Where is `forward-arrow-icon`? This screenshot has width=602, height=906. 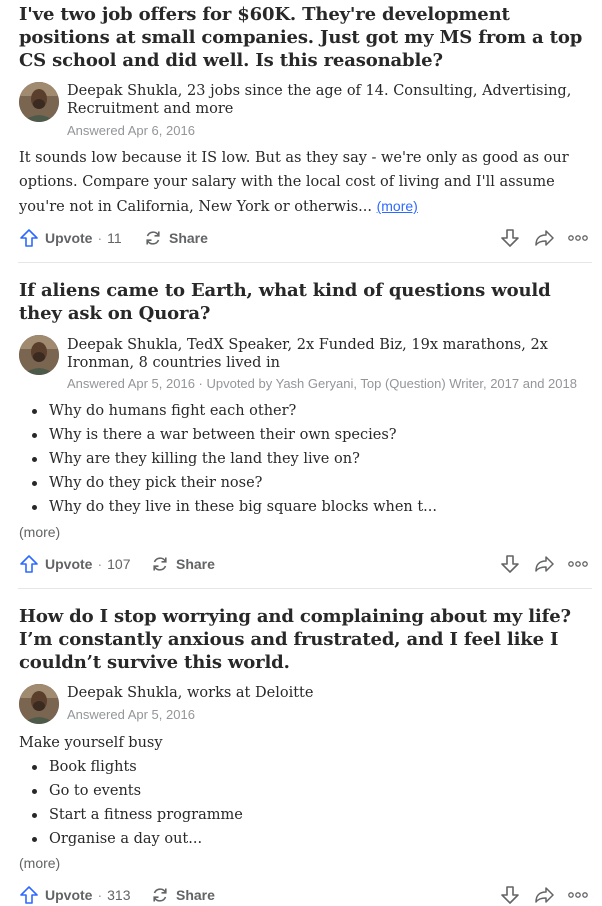
forward-arrow-icon is located at coordinates (544, 895).